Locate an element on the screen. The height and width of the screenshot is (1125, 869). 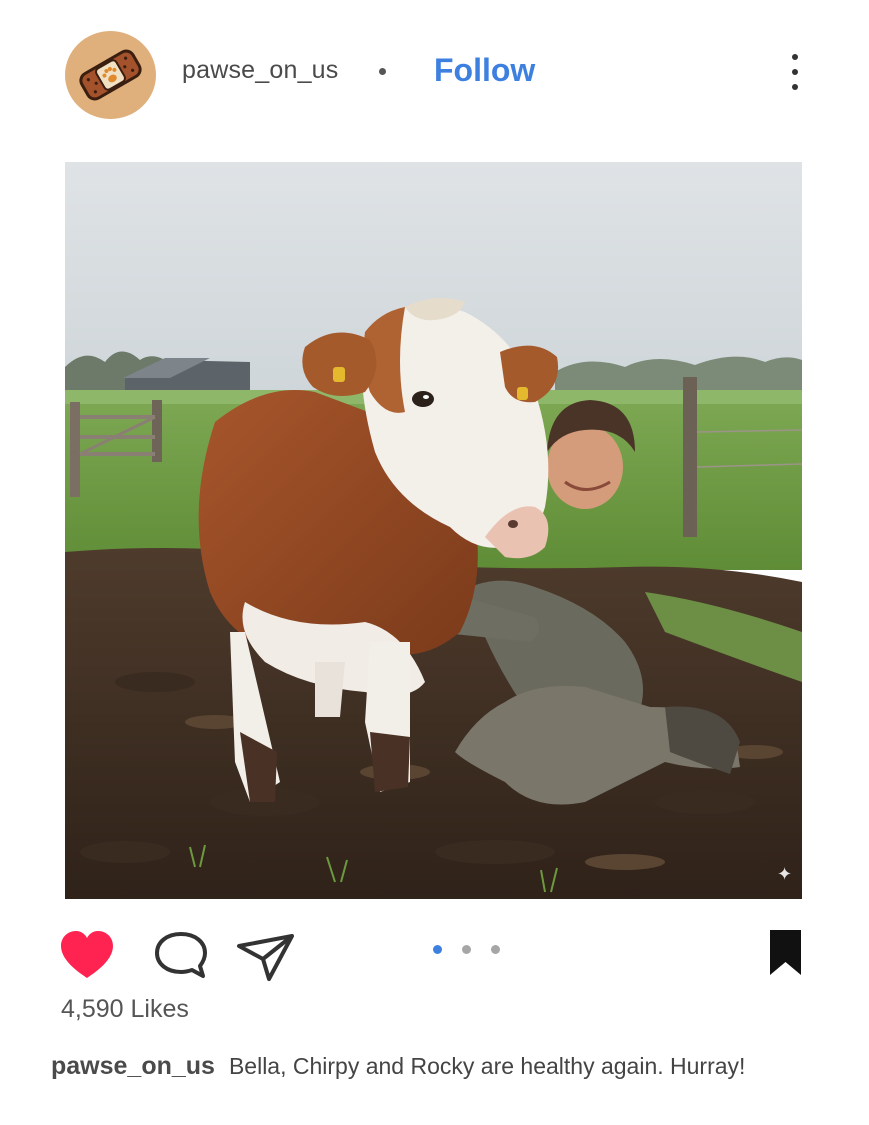
post-username: pawse_on_us is located at coordinates (260, 70).